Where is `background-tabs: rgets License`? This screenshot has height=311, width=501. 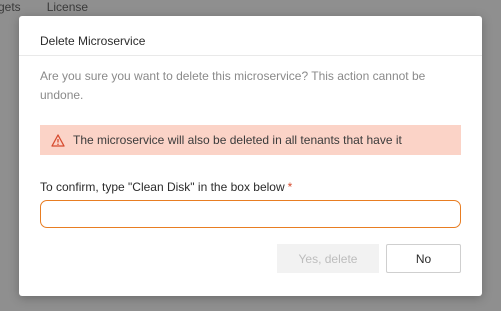
background-tabs: rgets License is located at coordinates (44, 7).